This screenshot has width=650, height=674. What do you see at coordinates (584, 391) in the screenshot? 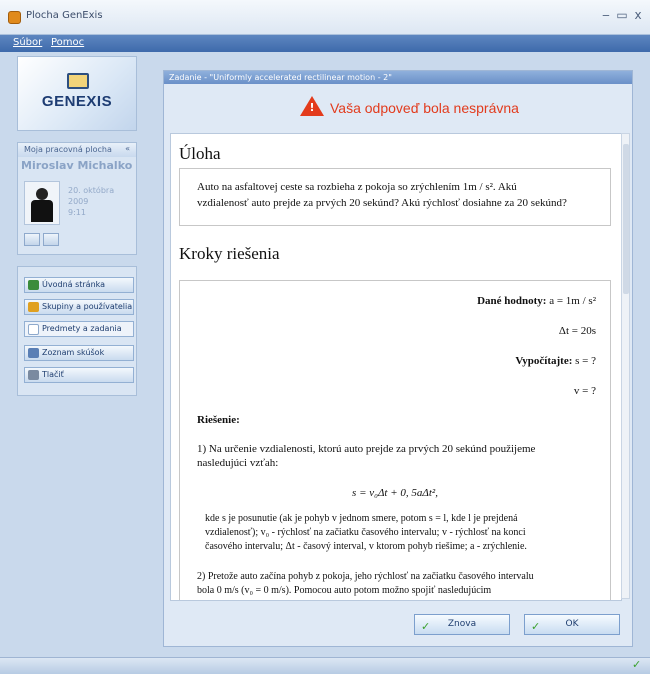
I see `velocity-unknown: v = ?` at bounding box center [584, 391].